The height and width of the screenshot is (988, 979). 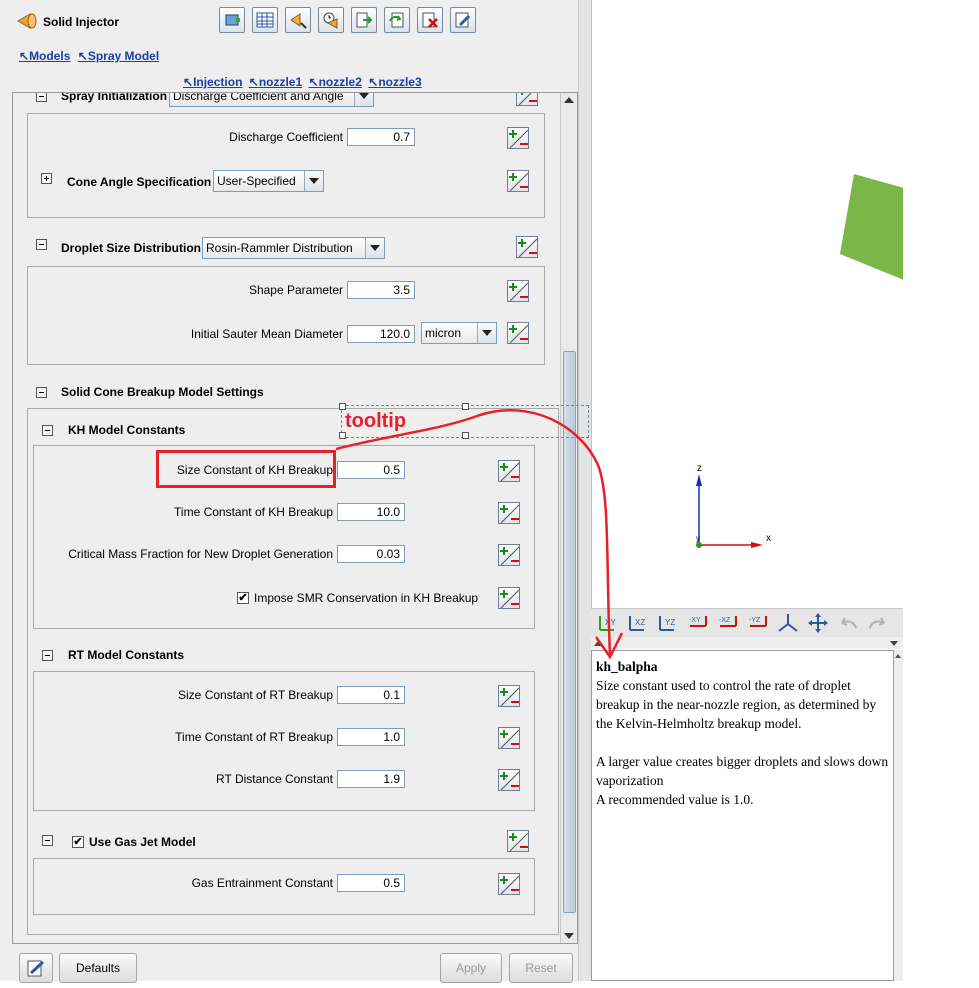 I want to click on rt-distance-input: 1.9, so click(x=371, y=779).